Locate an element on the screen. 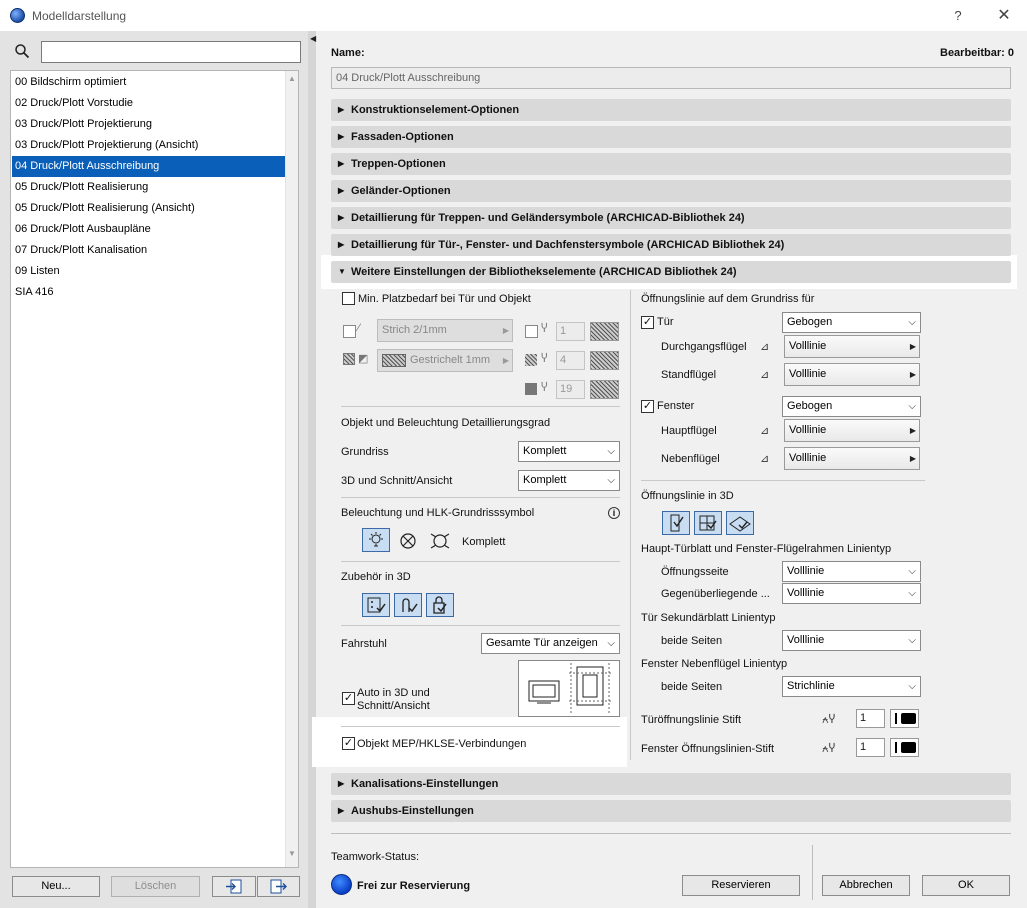 This screenshot has width=1027, height=908. delete-button: Löschen is located at coordinates (155, 886).